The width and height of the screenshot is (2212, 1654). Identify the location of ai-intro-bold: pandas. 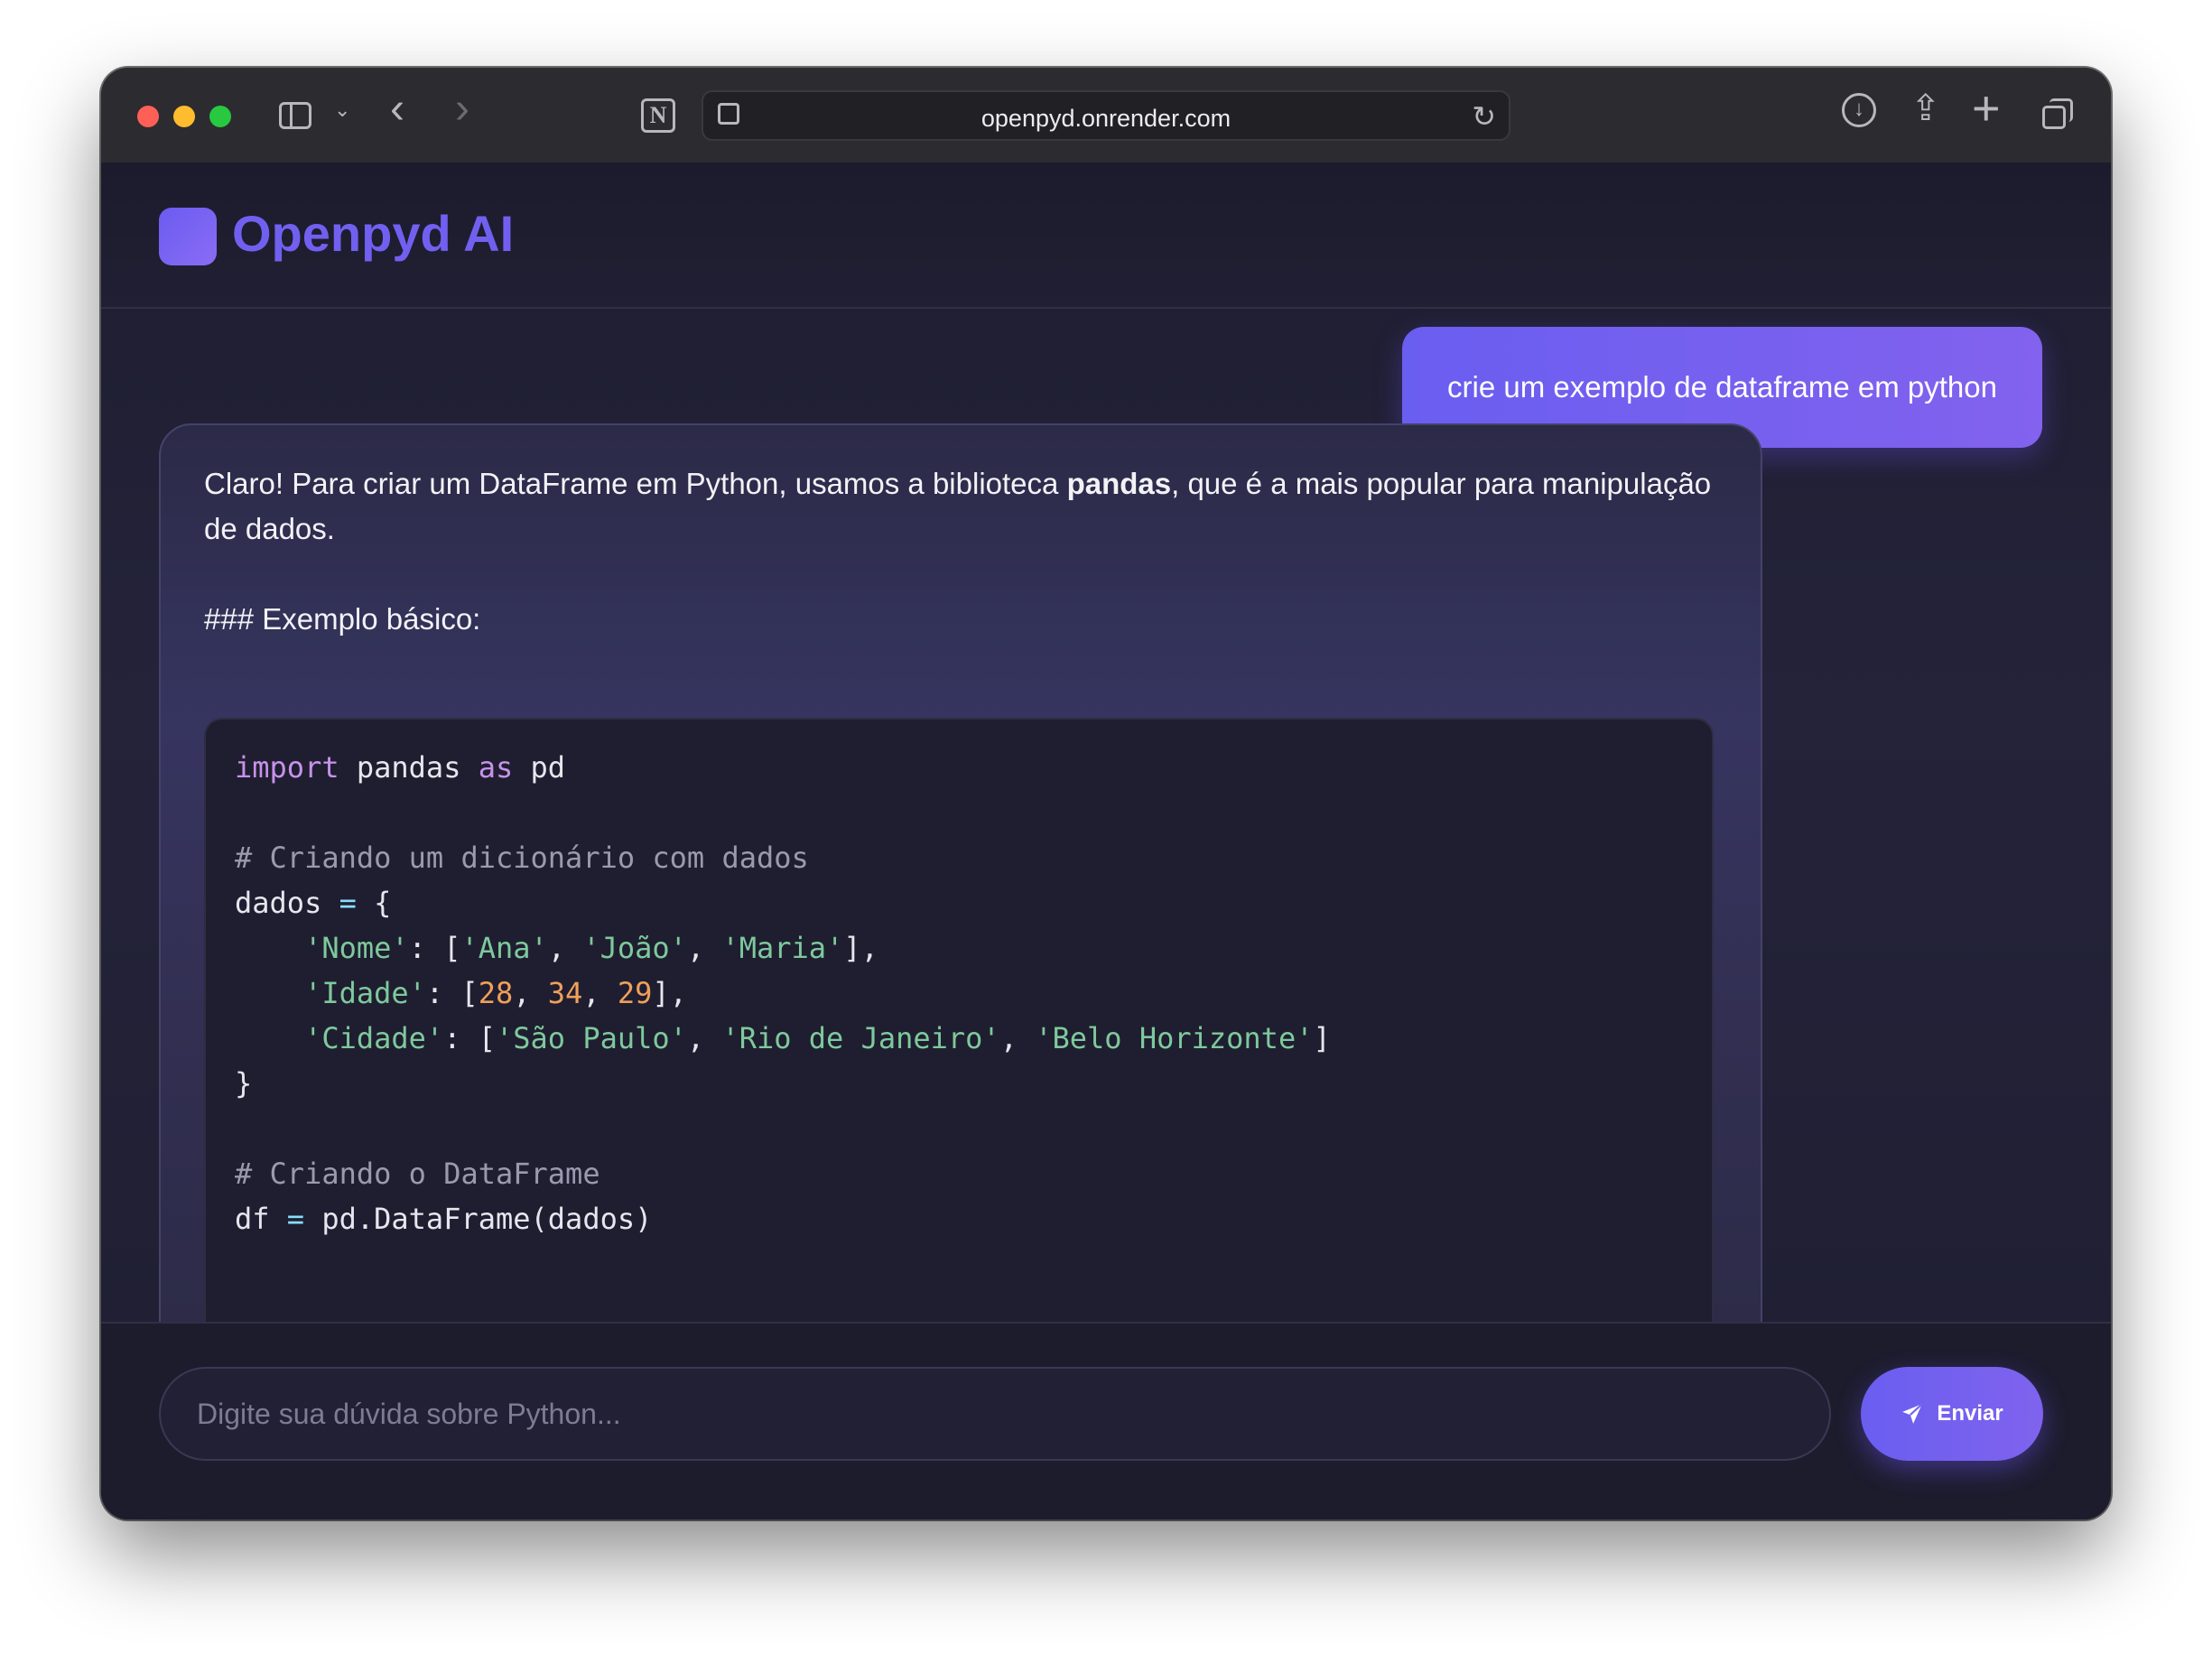
(1119, 483).